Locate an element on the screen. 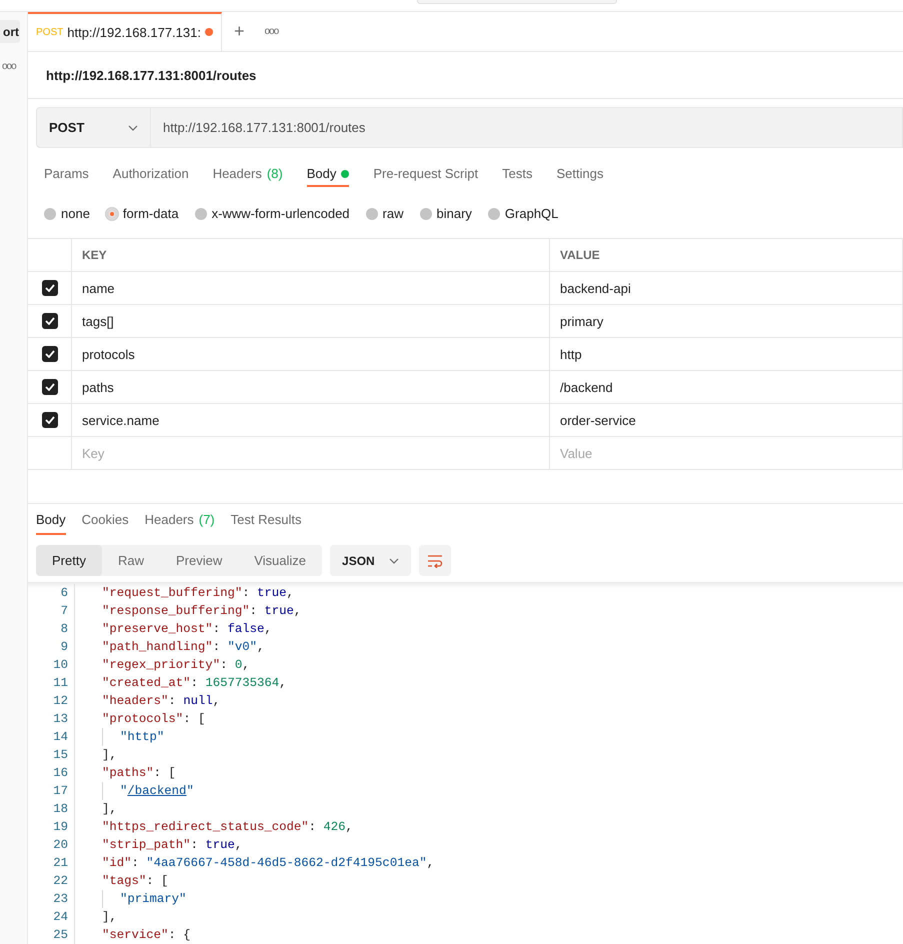  table-cell: order-service is located at coordinates (726, 420).